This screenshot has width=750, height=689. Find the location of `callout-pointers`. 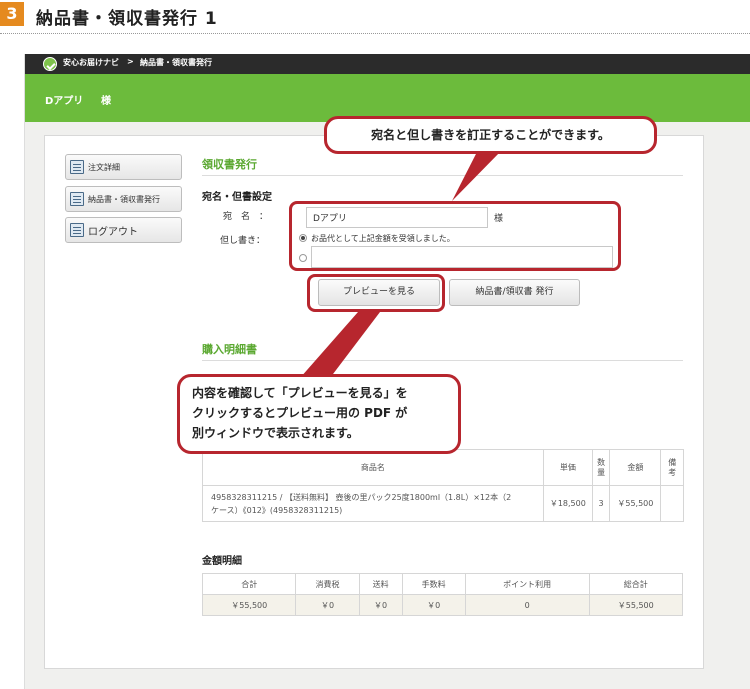

callout-pointers is located at coordinates (401, 264).